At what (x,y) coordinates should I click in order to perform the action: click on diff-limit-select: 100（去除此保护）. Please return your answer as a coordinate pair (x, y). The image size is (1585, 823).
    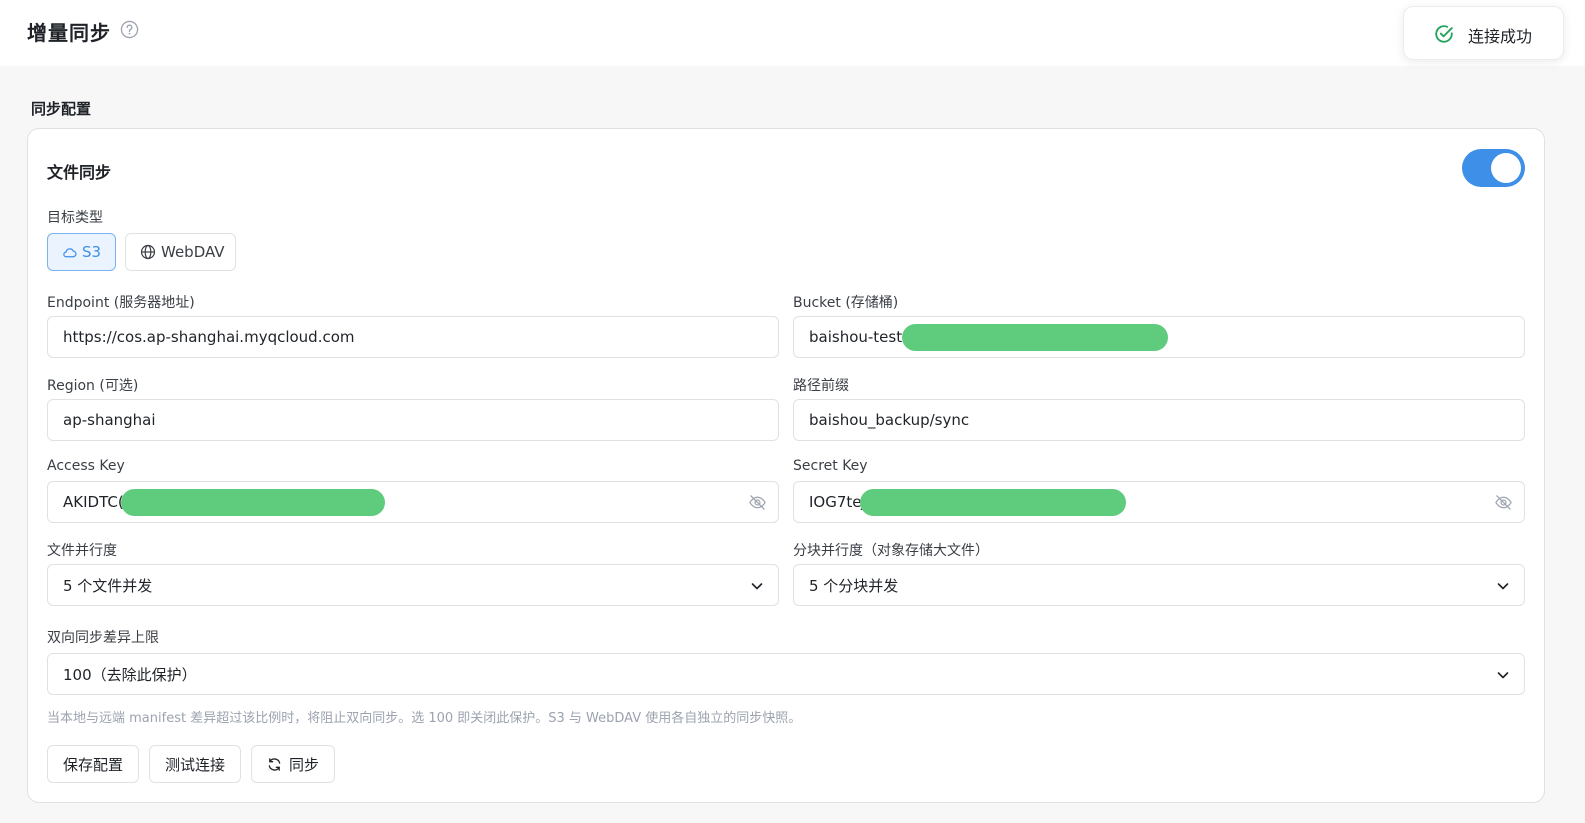
    Looking at the image, I should click on (786, 674).